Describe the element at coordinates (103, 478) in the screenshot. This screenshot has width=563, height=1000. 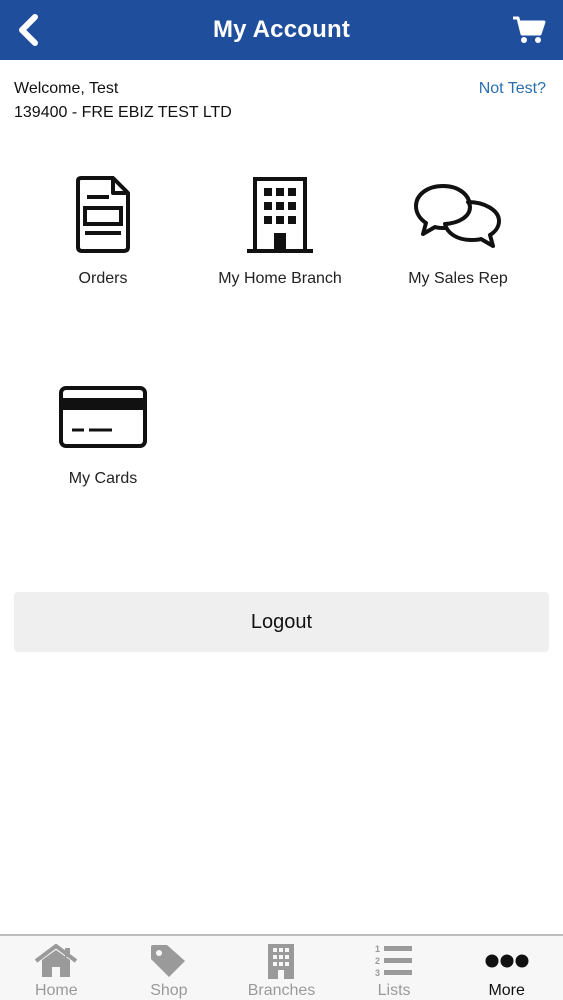
I see `tile-label: My Cards` at that location.